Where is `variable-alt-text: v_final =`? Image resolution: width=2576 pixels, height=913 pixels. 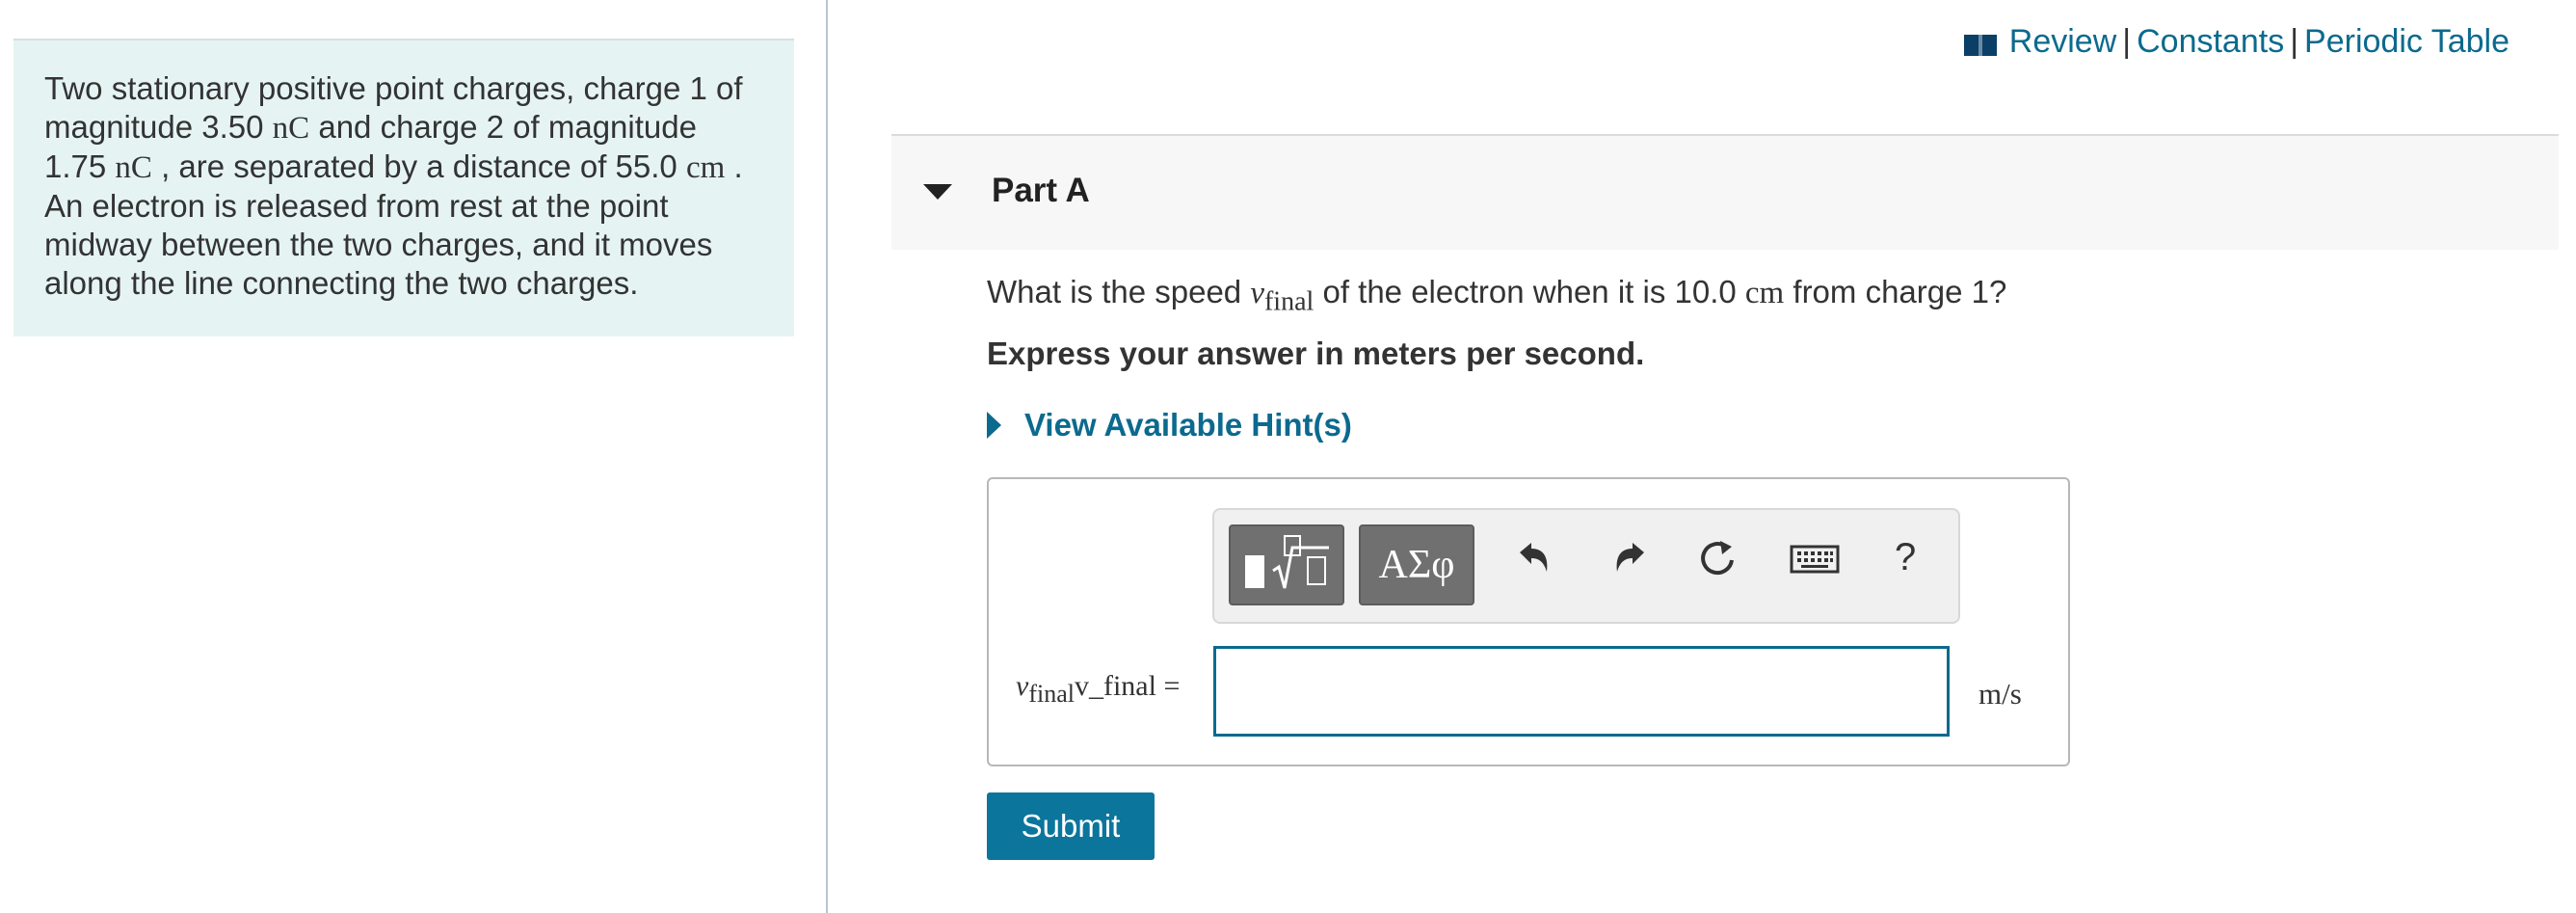
variable-alt-text: v_final = is located at coordinates (1127, 686).